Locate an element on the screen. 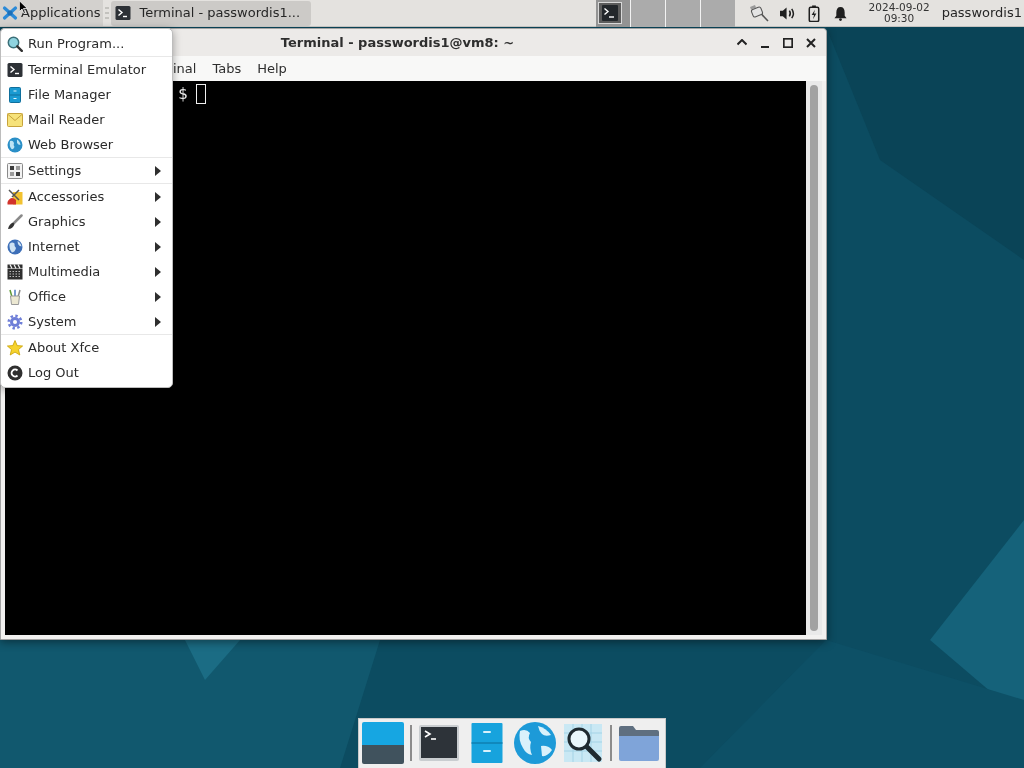  window-title: Terminal - passwordis1@vm8: ~ is located at coordinates (397, 42).